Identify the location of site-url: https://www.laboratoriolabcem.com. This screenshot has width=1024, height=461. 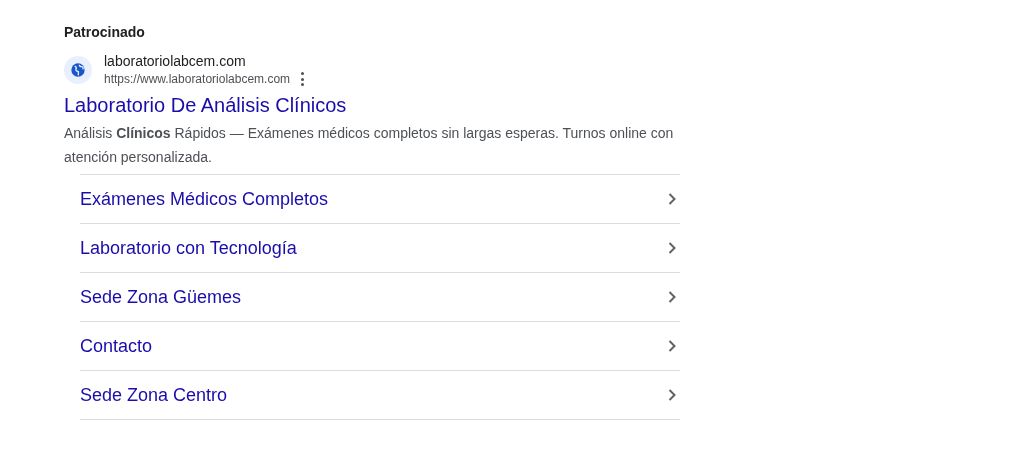
(197, 79).